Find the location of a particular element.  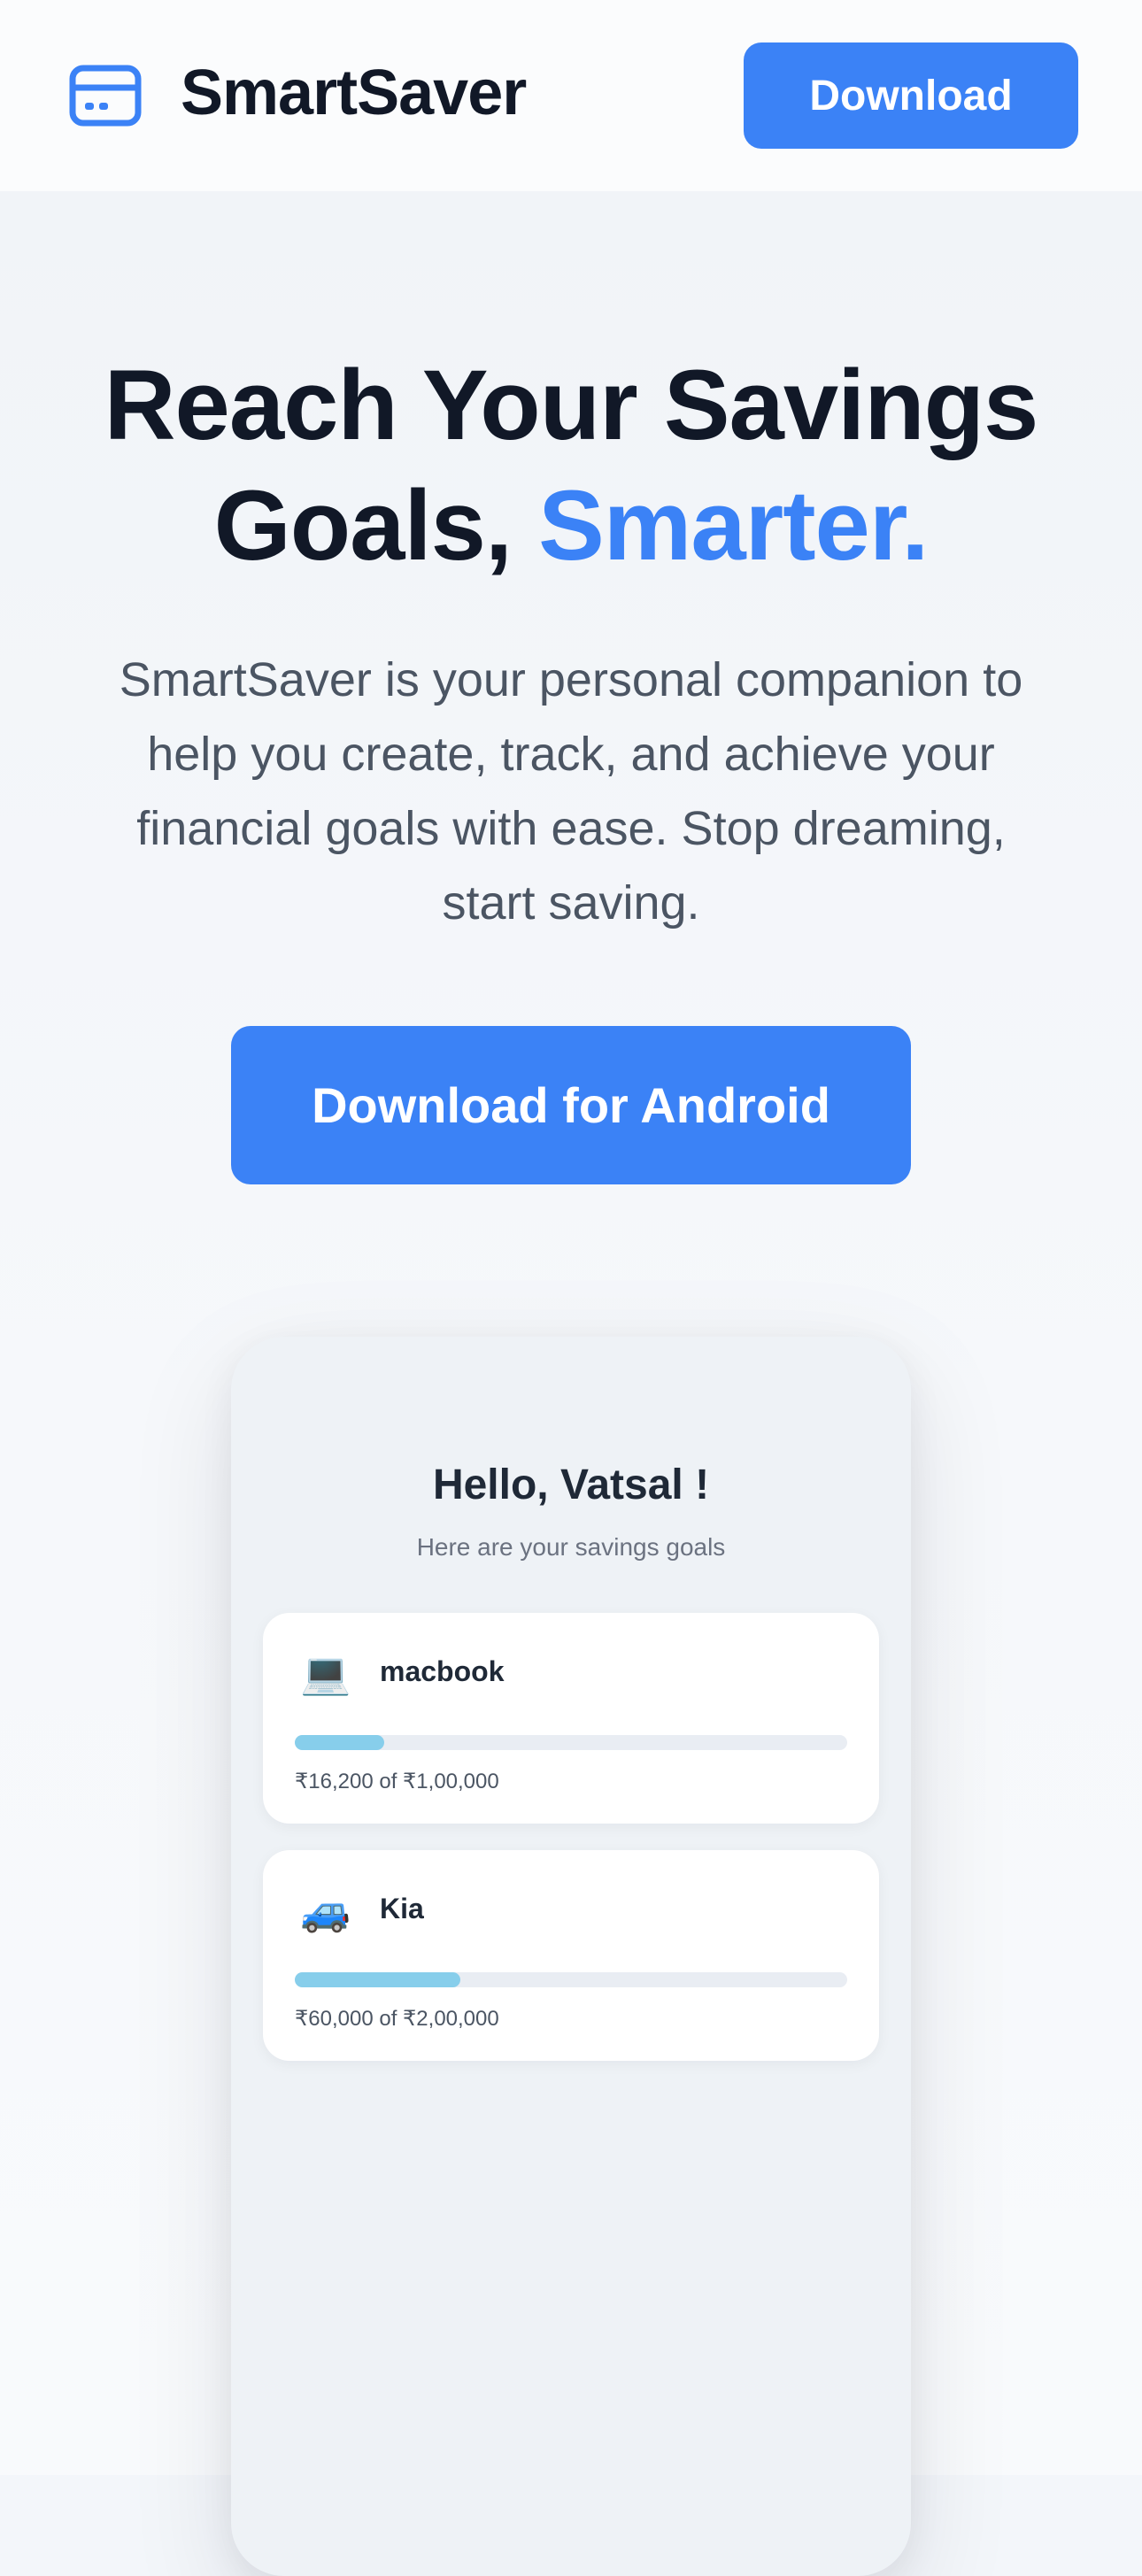

goal-card: 🚙 Kia ₹60,000 of ₹2,00,000 is located at coordinates (571, 1955).